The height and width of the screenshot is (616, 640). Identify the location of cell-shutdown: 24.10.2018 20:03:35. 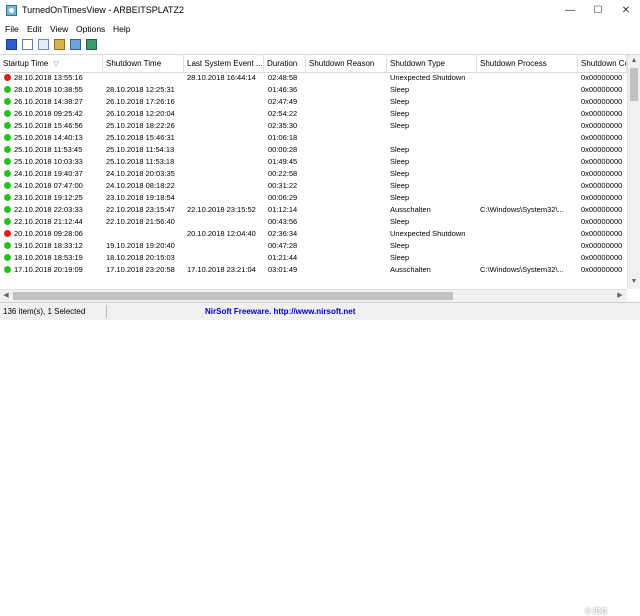
(140, 173).